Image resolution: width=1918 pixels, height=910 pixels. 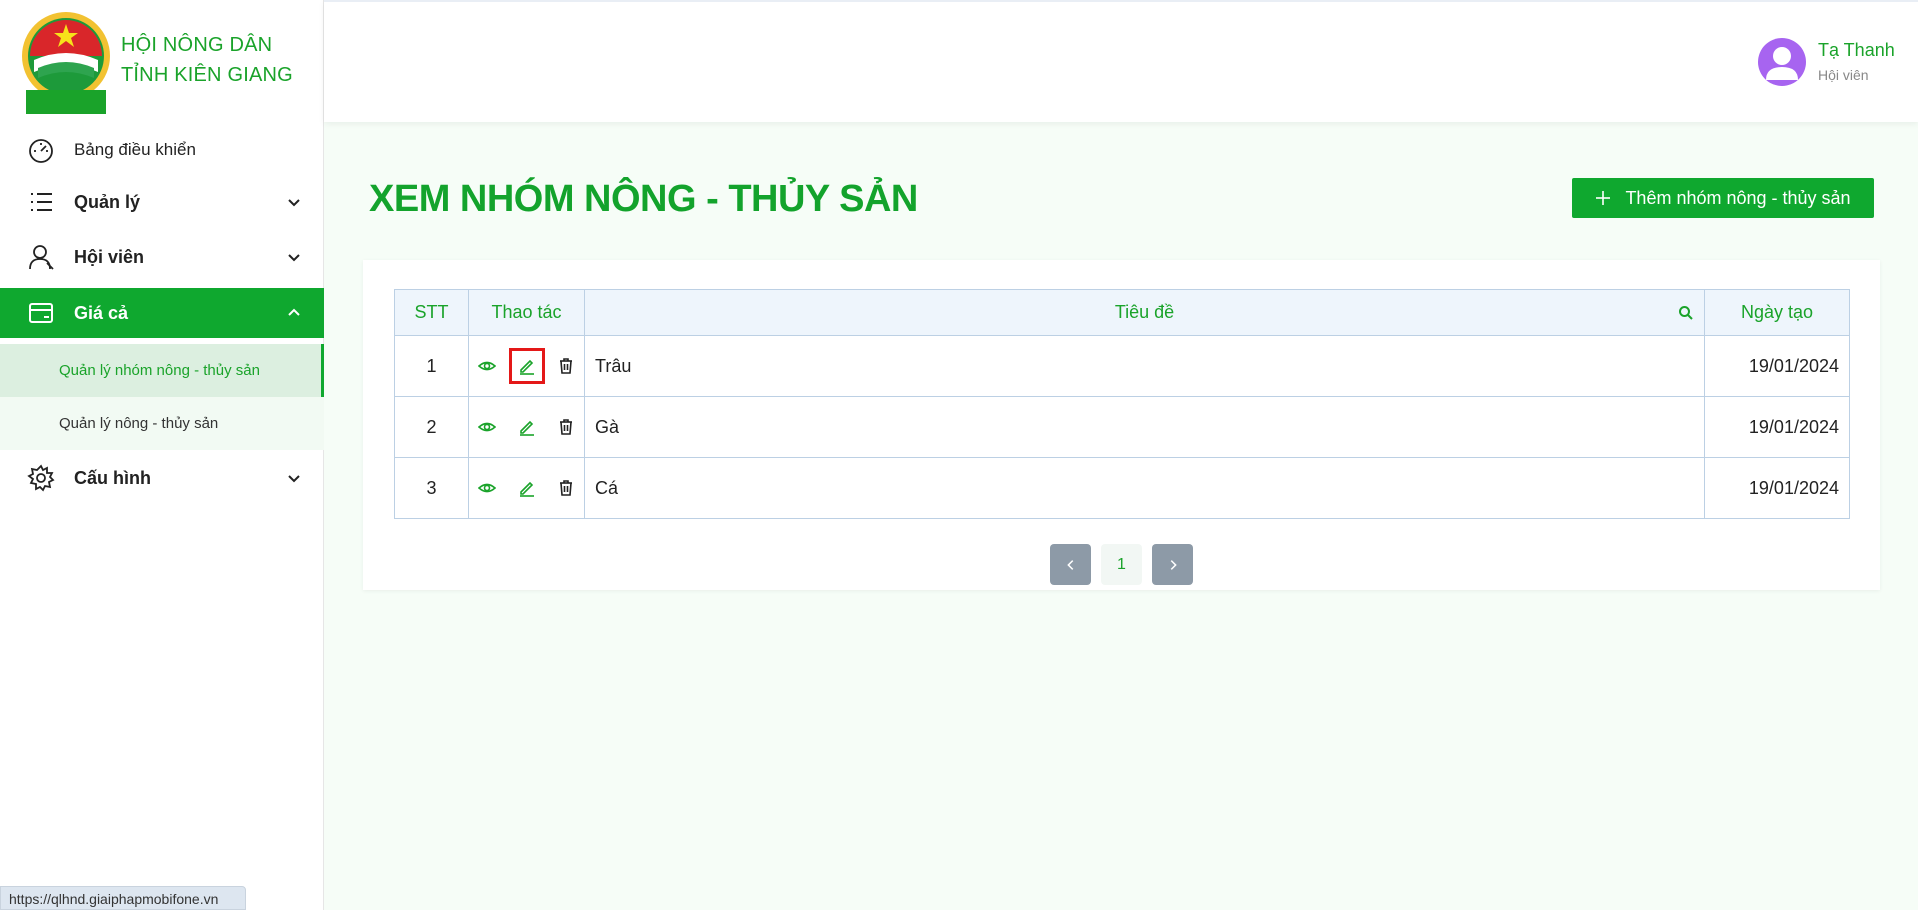 What do you see at coordinates (112, 477) in the screenshot?
I see `sidebar-item-label: Cấu hình` at bounding box center [112, 477].